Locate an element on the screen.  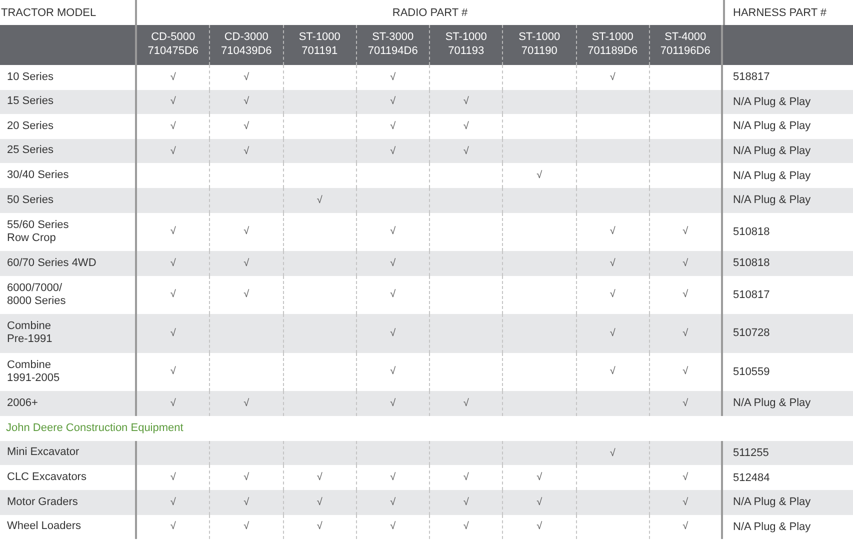
column-header: ST-1000 701191 is located at coordinates (320, 45).